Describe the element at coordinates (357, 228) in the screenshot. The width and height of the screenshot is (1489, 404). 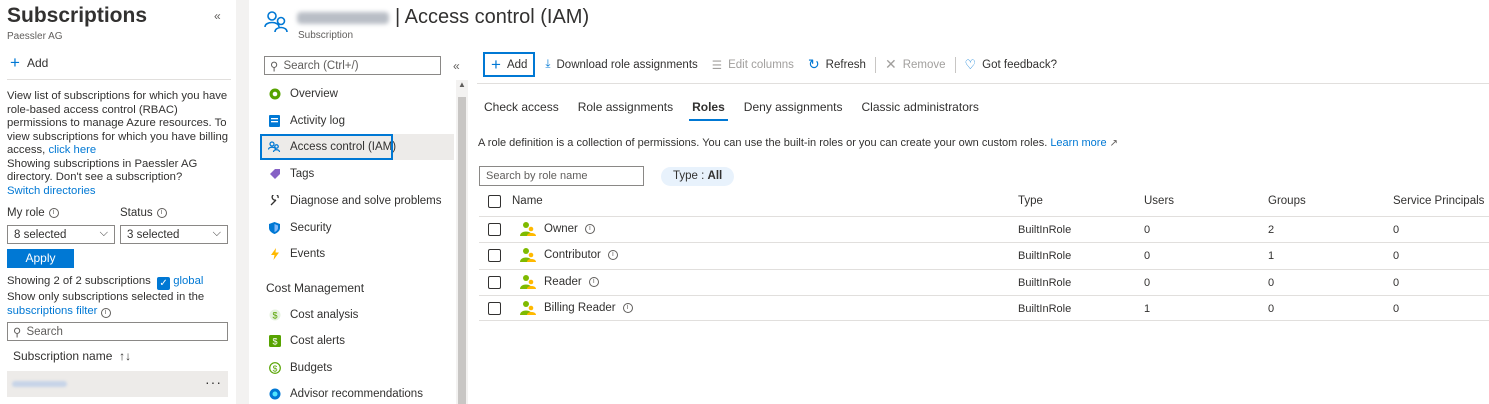
I see `menu-item-security: Security` at that location.